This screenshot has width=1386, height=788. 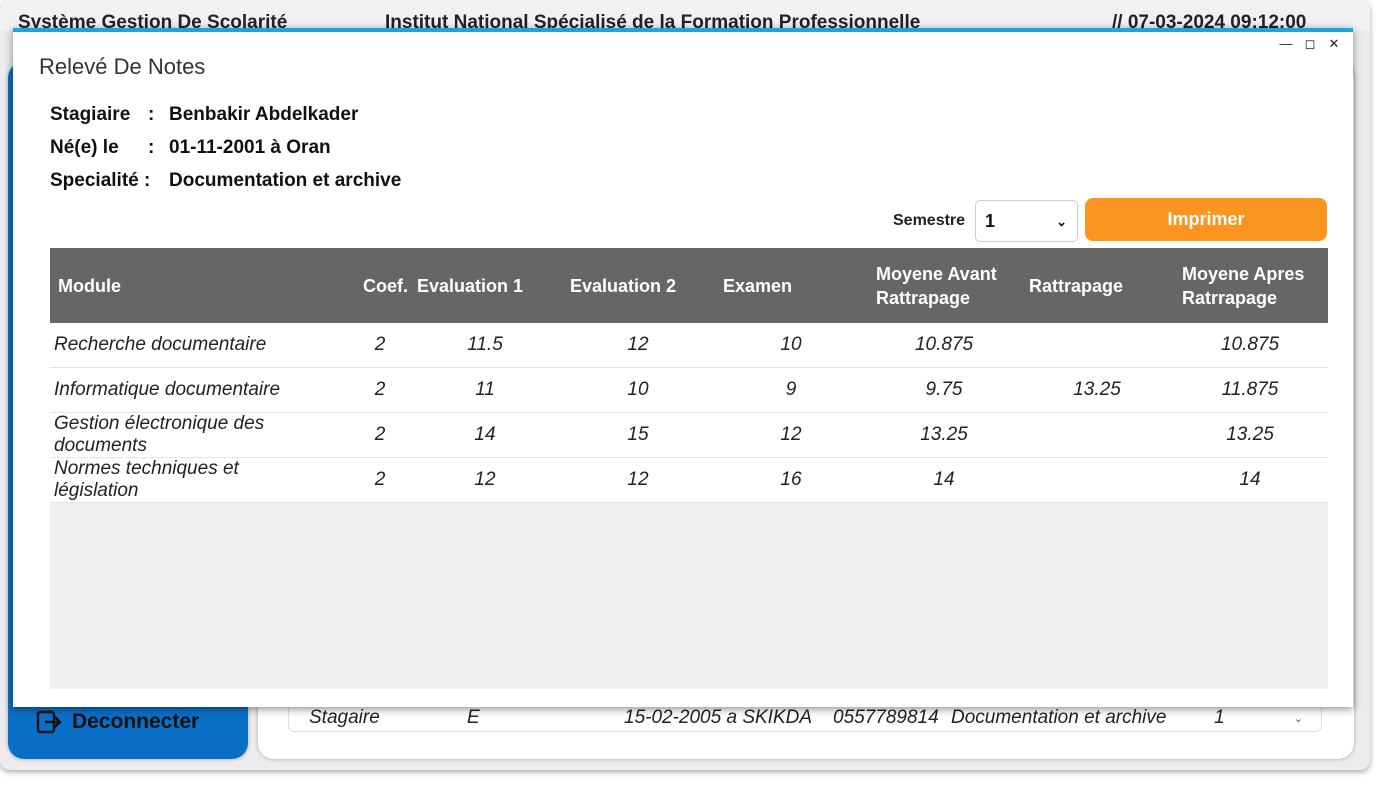 I want to click on student-name: Benbakir Abdelkader, so click(x=264, y=114).